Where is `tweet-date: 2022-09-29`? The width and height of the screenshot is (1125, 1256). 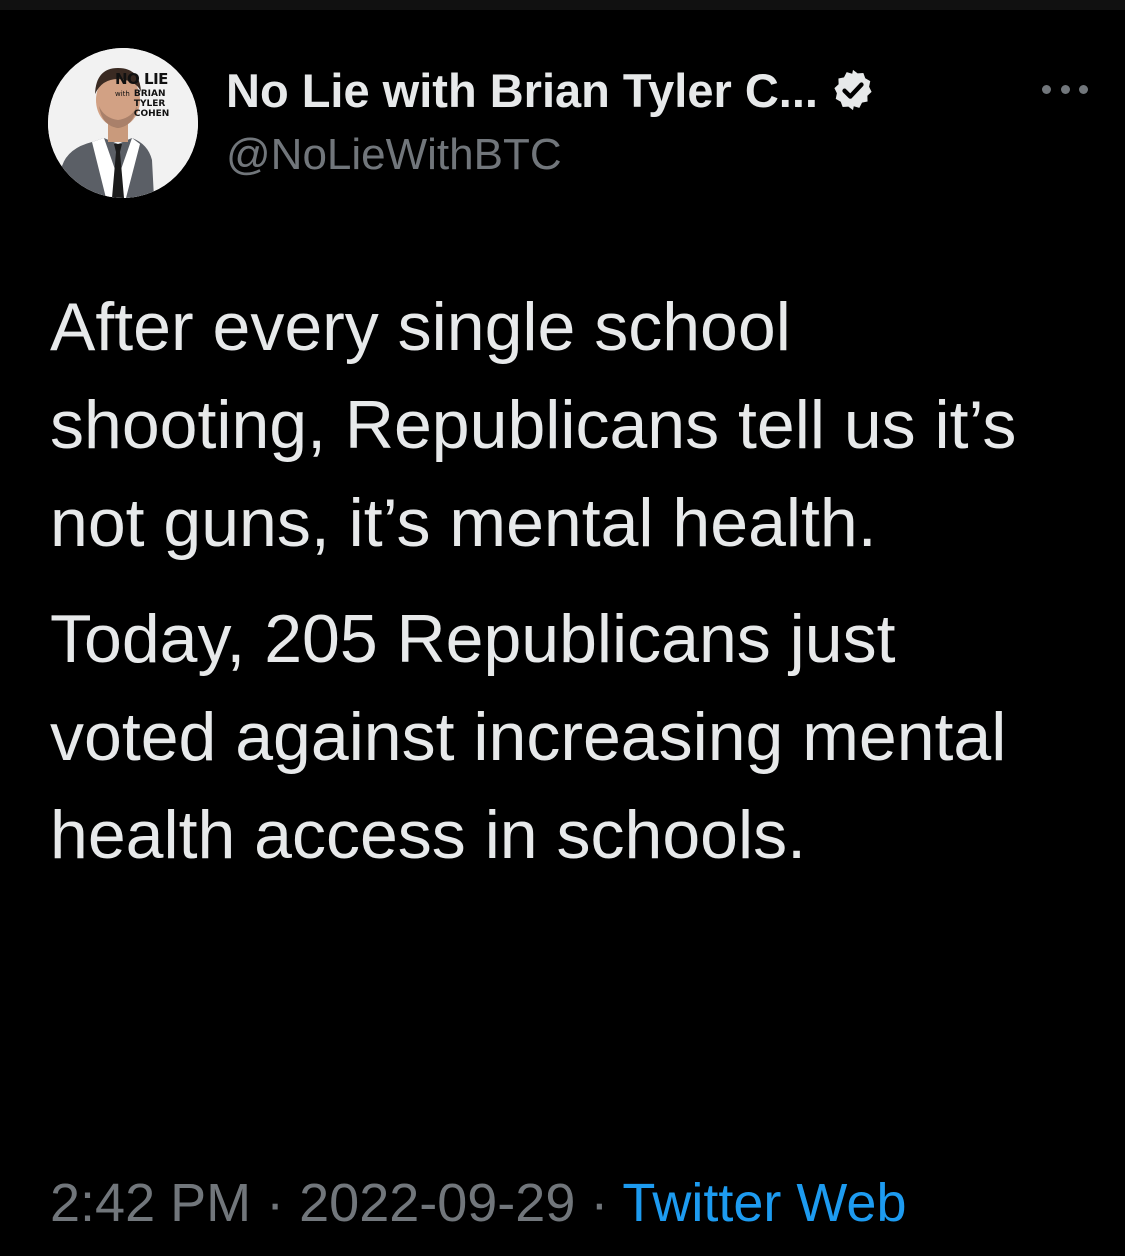 tweet-date: 2022-09-29 is located at coordinates (437, 1203).